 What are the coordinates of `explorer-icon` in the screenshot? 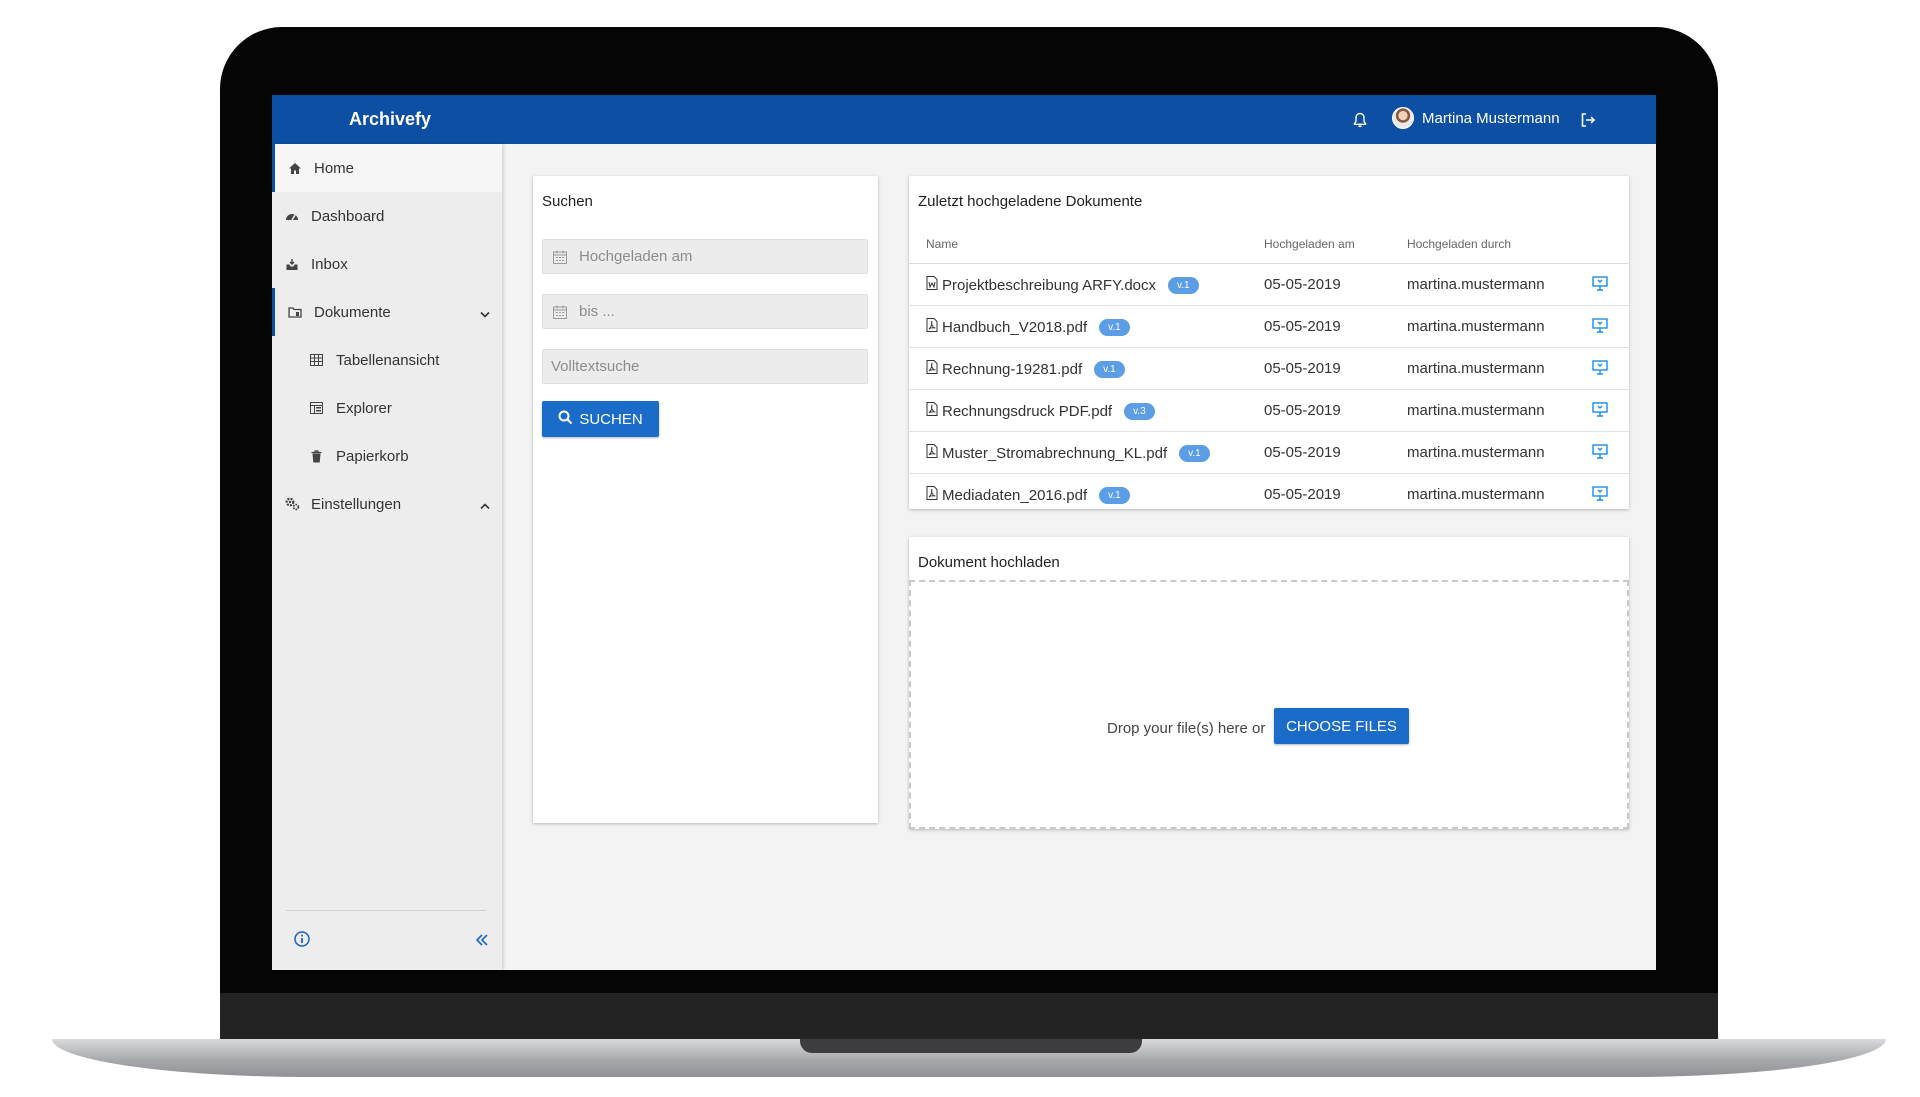 It's located at (316, 408).